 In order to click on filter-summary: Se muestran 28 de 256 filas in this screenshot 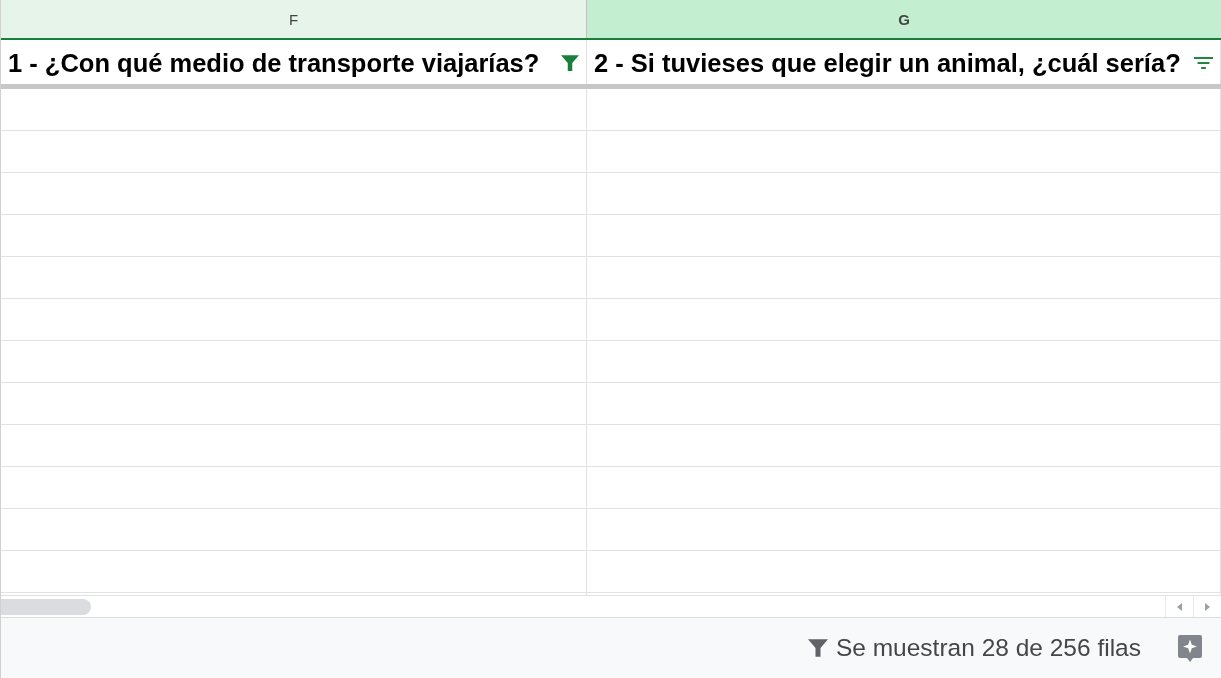, I will do `click(988, 648)`.